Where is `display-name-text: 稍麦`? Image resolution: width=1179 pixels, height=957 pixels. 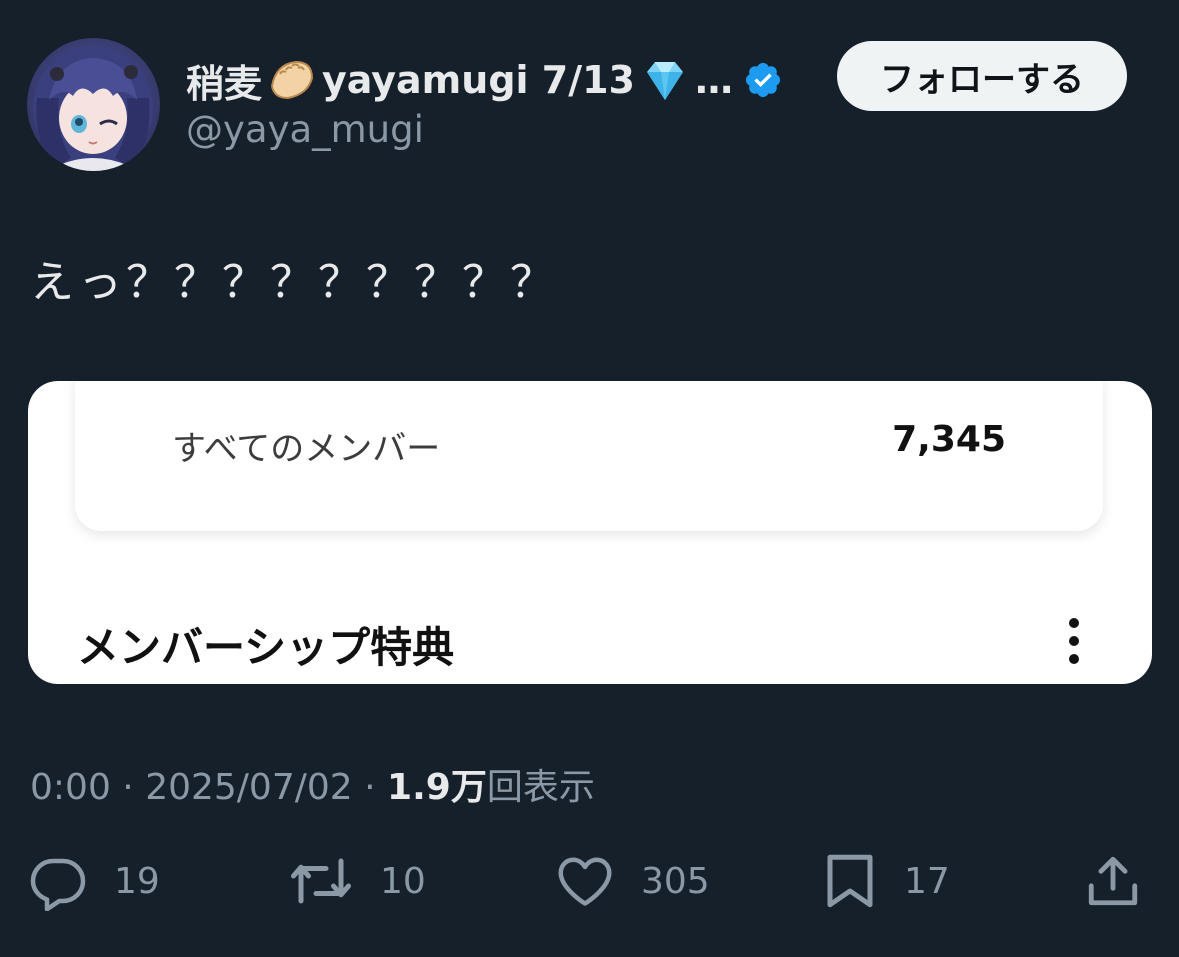
display-name-text: 稍麦 is located at coordinates (224, 83).